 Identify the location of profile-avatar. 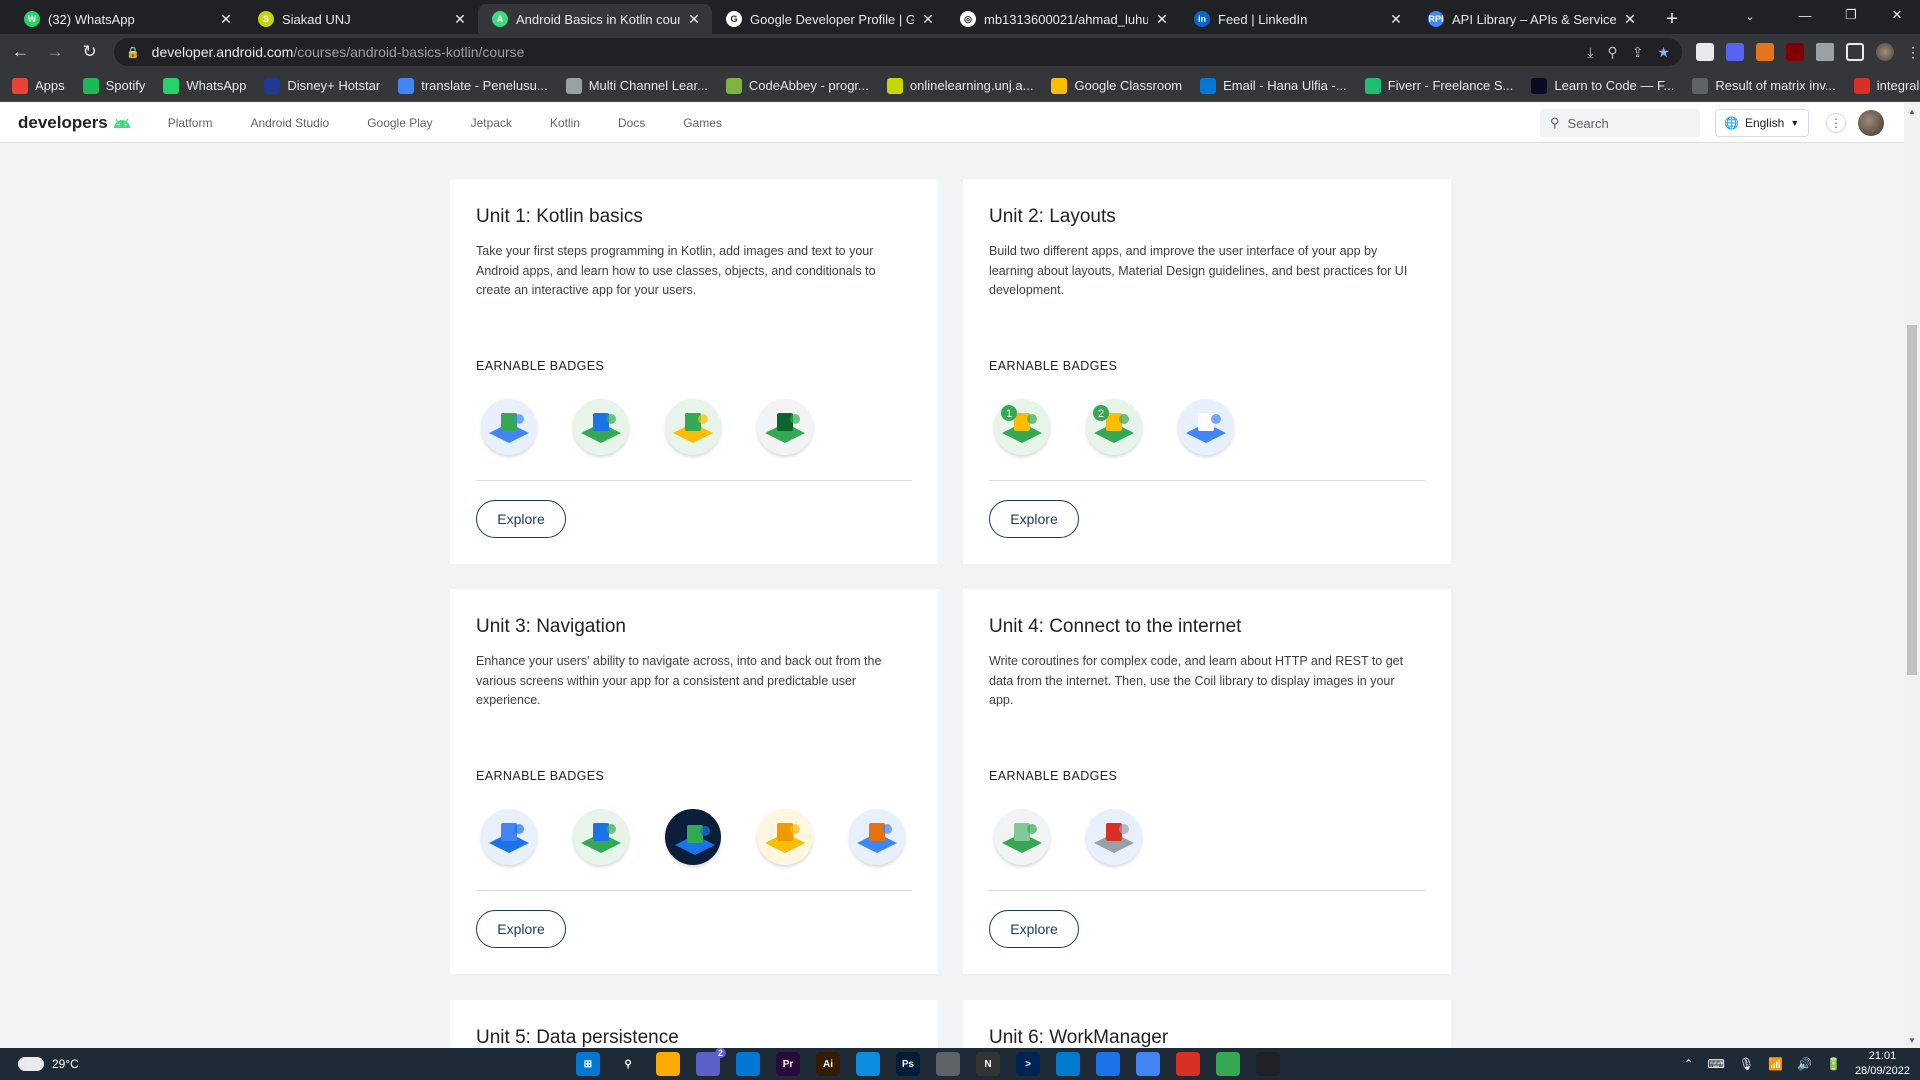
(1884, 52).